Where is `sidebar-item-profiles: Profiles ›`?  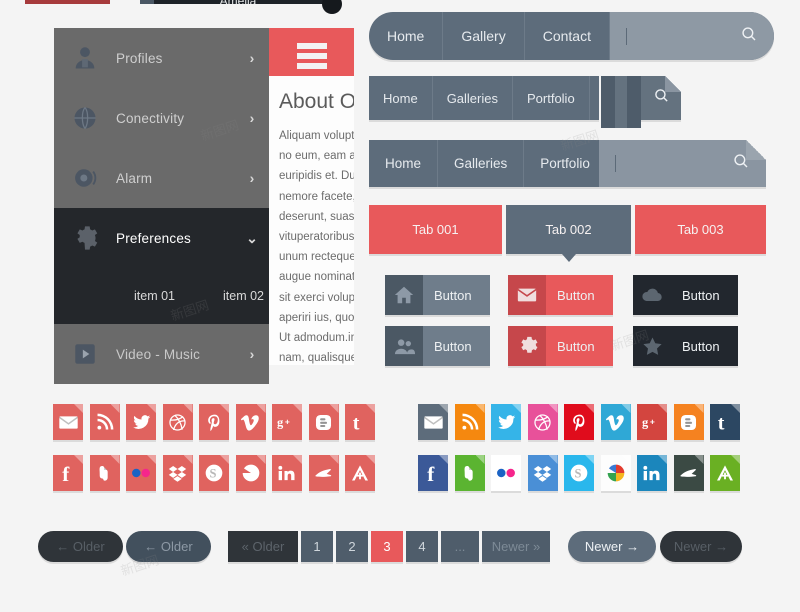
sidebar-item-profiles: Profiles › is located at coordinates (161, 58).